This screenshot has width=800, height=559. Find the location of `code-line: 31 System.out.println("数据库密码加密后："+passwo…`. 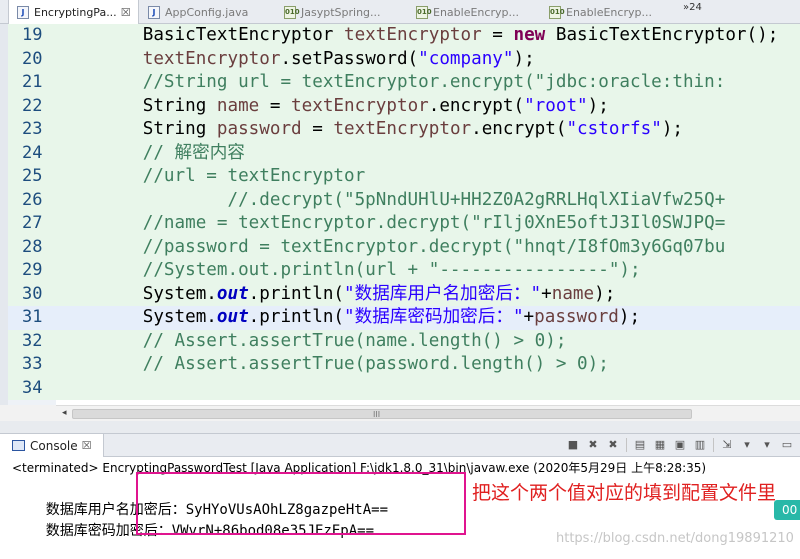

code-line: 31 System.out.println("数据库密码加密后："+passwo… is located at coordinates (404, 318).